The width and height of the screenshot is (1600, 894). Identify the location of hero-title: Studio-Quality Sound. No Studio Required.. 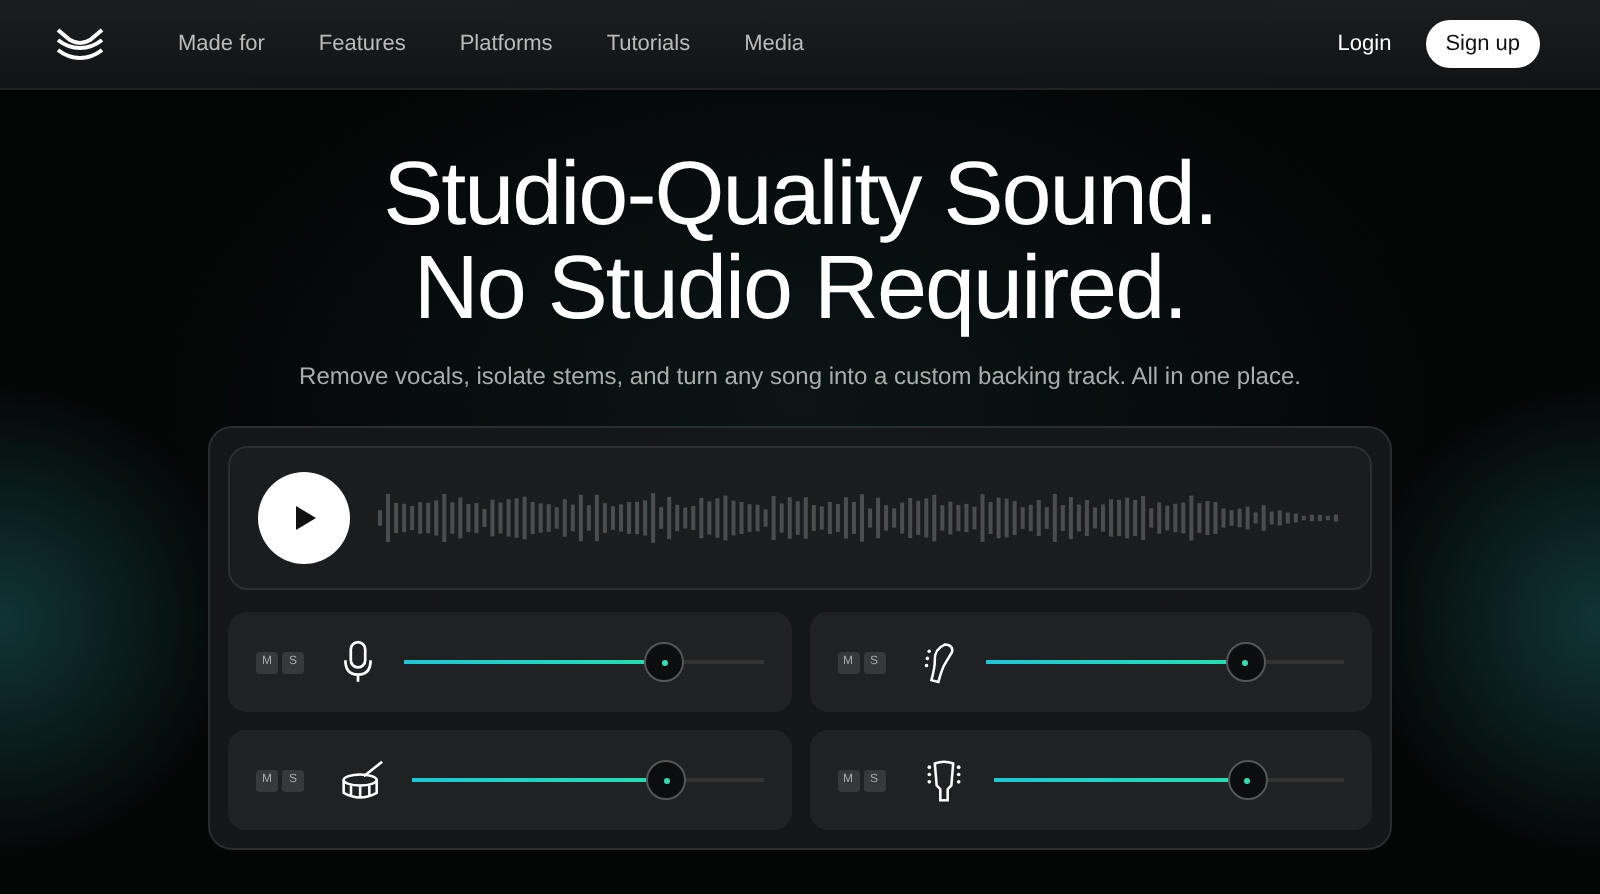
(800, 240).